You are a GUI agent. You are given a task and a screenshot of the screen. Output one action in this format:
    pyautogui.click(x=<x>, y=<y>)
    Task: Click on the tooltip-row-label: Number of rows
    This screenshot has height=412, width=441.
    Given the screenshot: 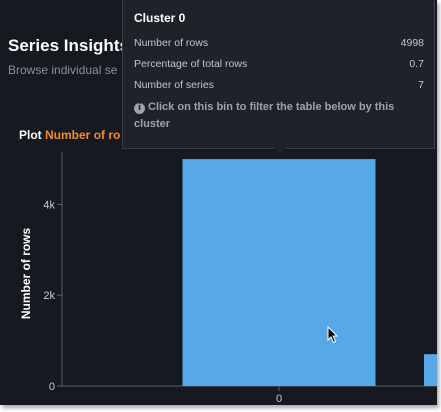 What is the action you would take?
    pyautogui.click(x=171, y=43)
    